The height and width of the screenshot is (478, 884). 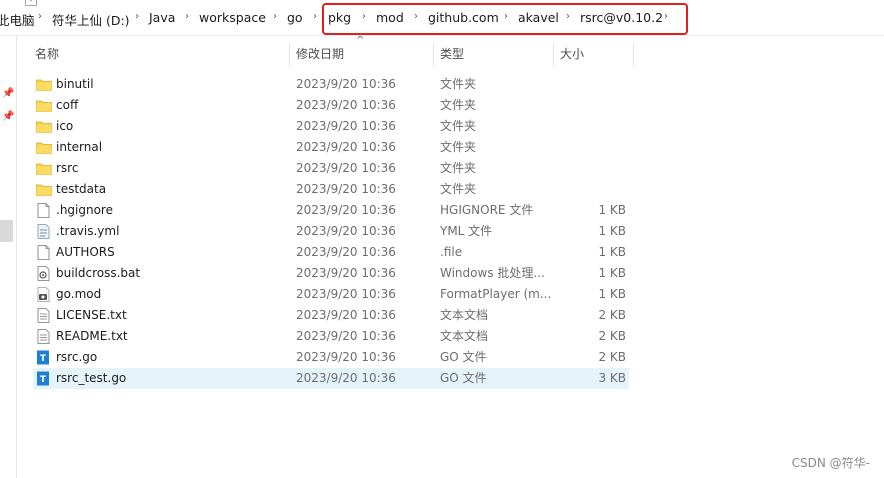 I want to click on file-row: Trsrc_test.go 2023/9/20 10:36 GO 文件 3 KB, so click(x=331, y=378).